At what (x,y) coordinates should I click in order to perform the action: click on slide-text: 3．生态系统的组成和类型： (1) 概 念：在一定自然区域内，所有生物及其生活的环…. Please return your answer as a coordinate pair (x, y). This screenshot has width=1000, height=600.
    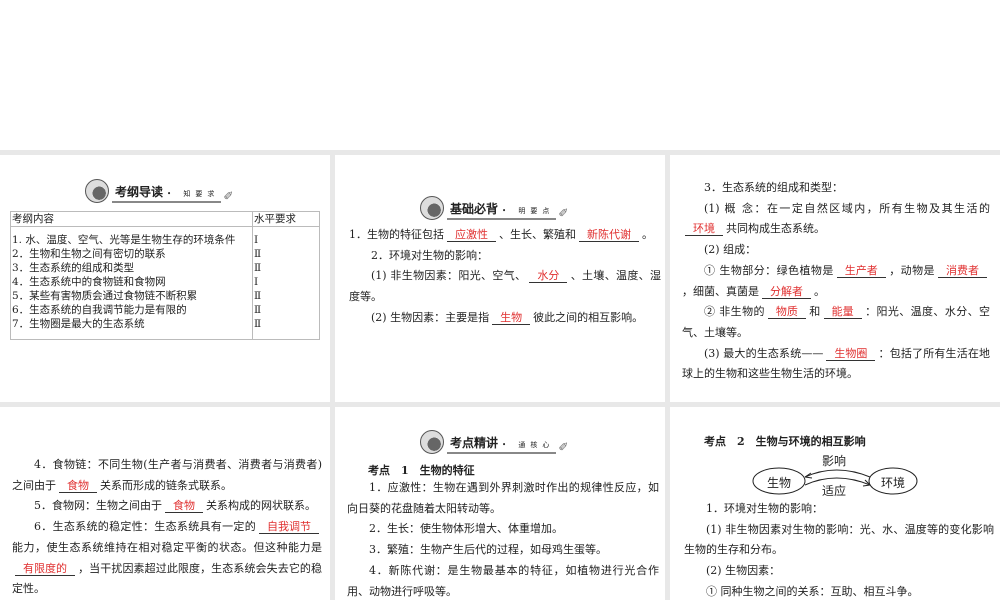
    Looking at the image, I should click on (836, 281).